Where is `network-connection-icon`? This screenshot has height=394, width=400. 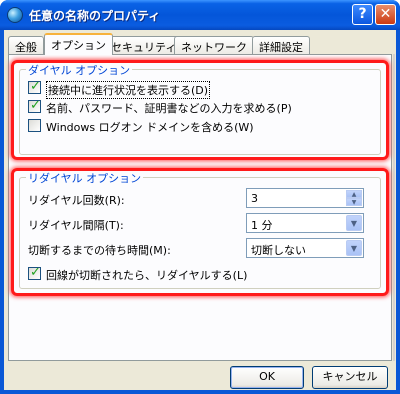
network-connection-icon is located at coordinates (15, 15).